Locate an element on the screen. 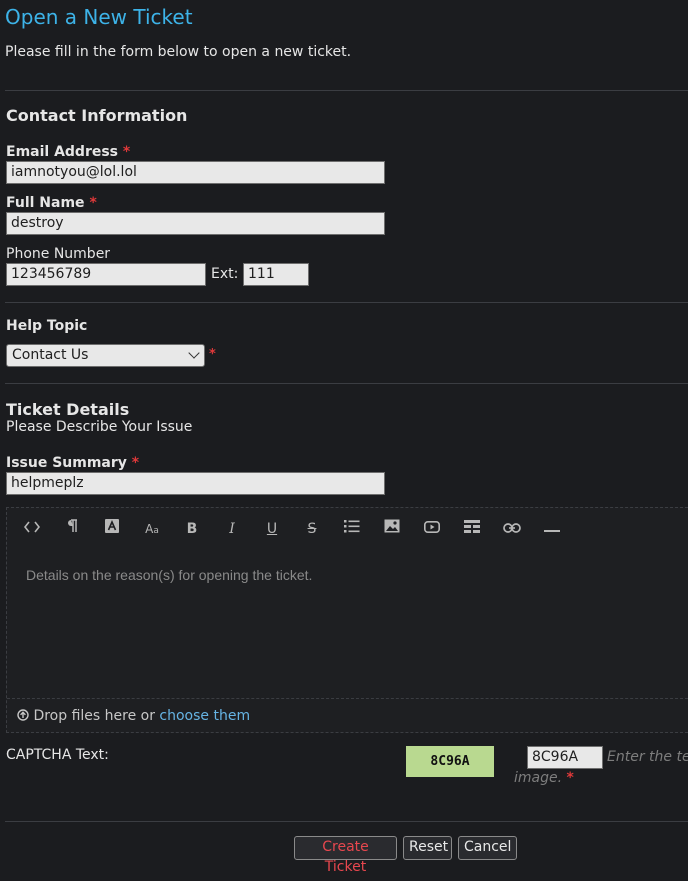  choose-files-link: choose them is located at coordinates (204, 716).